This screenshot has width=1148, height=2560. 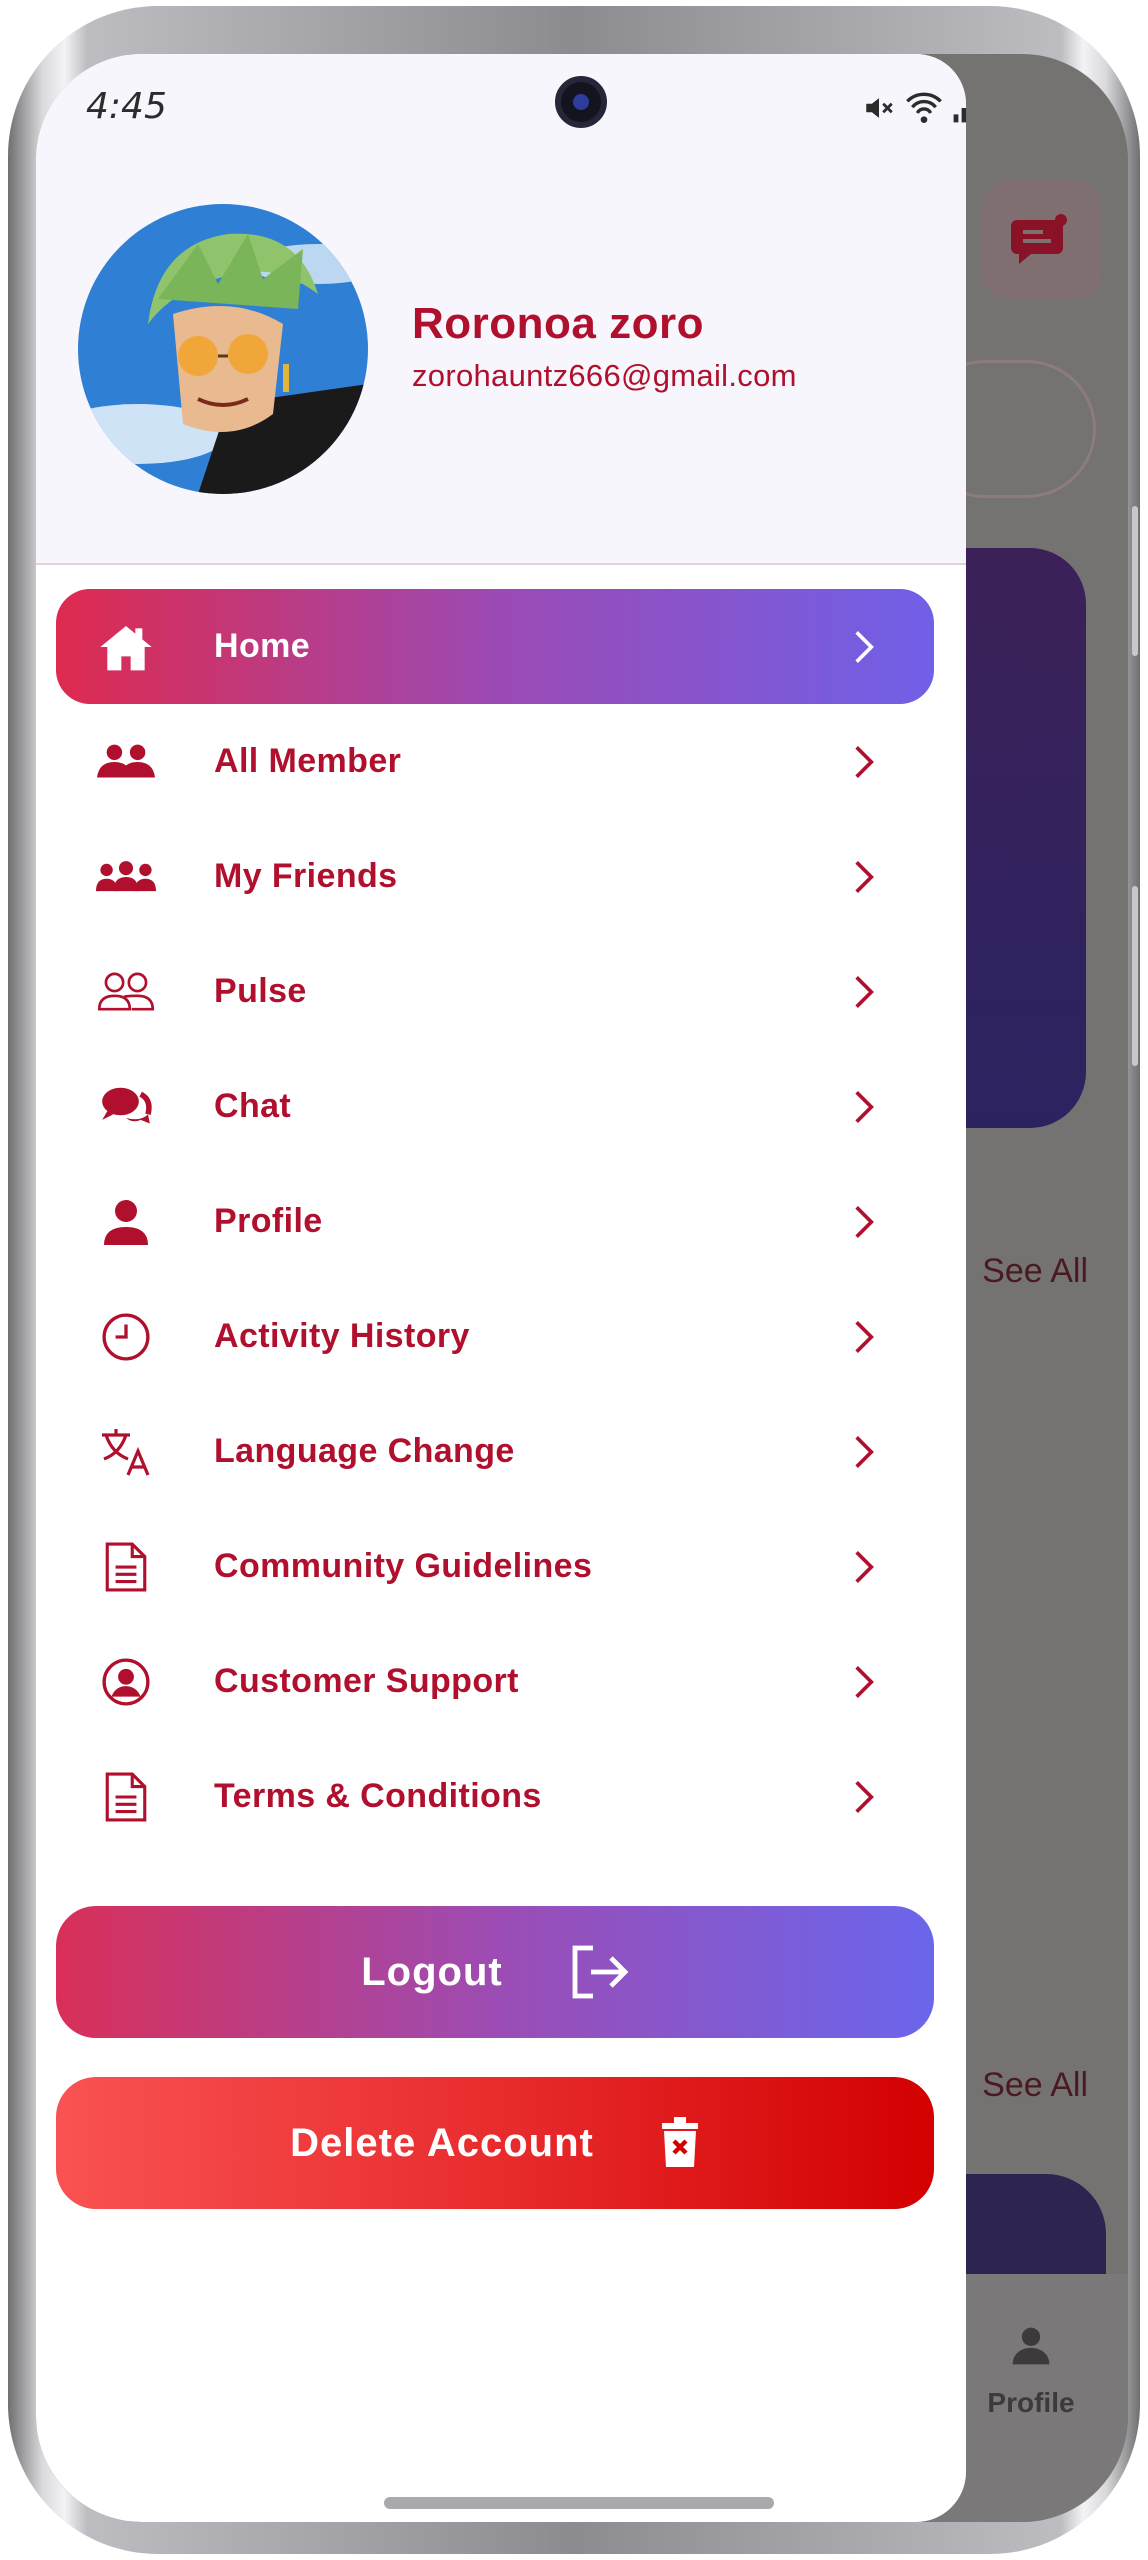 What do you see at coordinates (126, 877) in the screenshot?
I see `friends-icon` at bounding box center [126, 877].